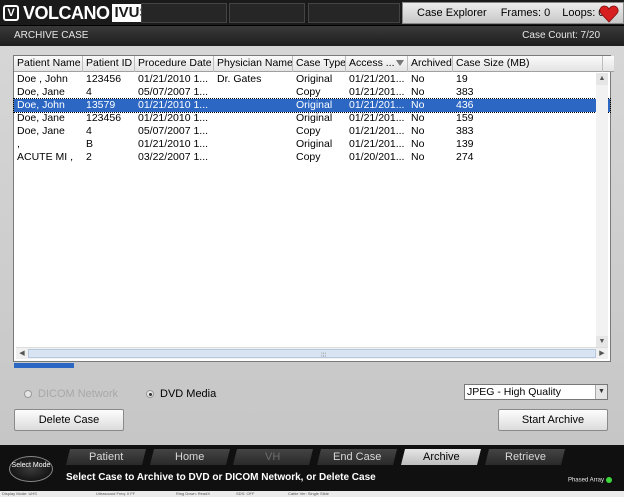 The height and width of the screenshot is (497, 624). I want to click on scroll-thumb: ⁞⁞⁞, so click(312, 354).